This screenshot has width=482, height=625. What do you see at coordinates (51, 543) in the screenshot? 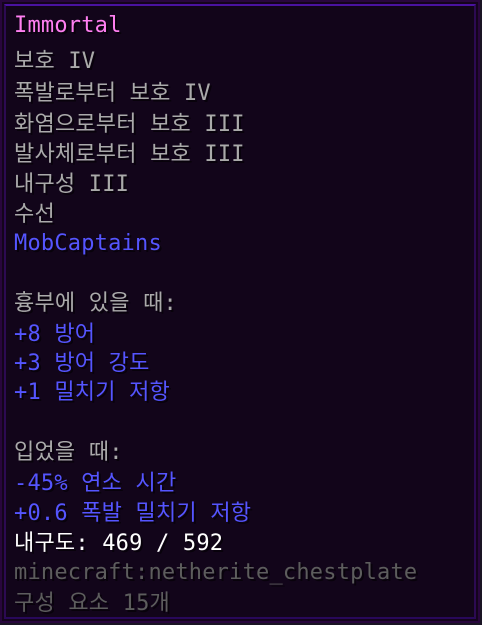
I see `durability-label: 내구도:` at bounding box center [51, 543].